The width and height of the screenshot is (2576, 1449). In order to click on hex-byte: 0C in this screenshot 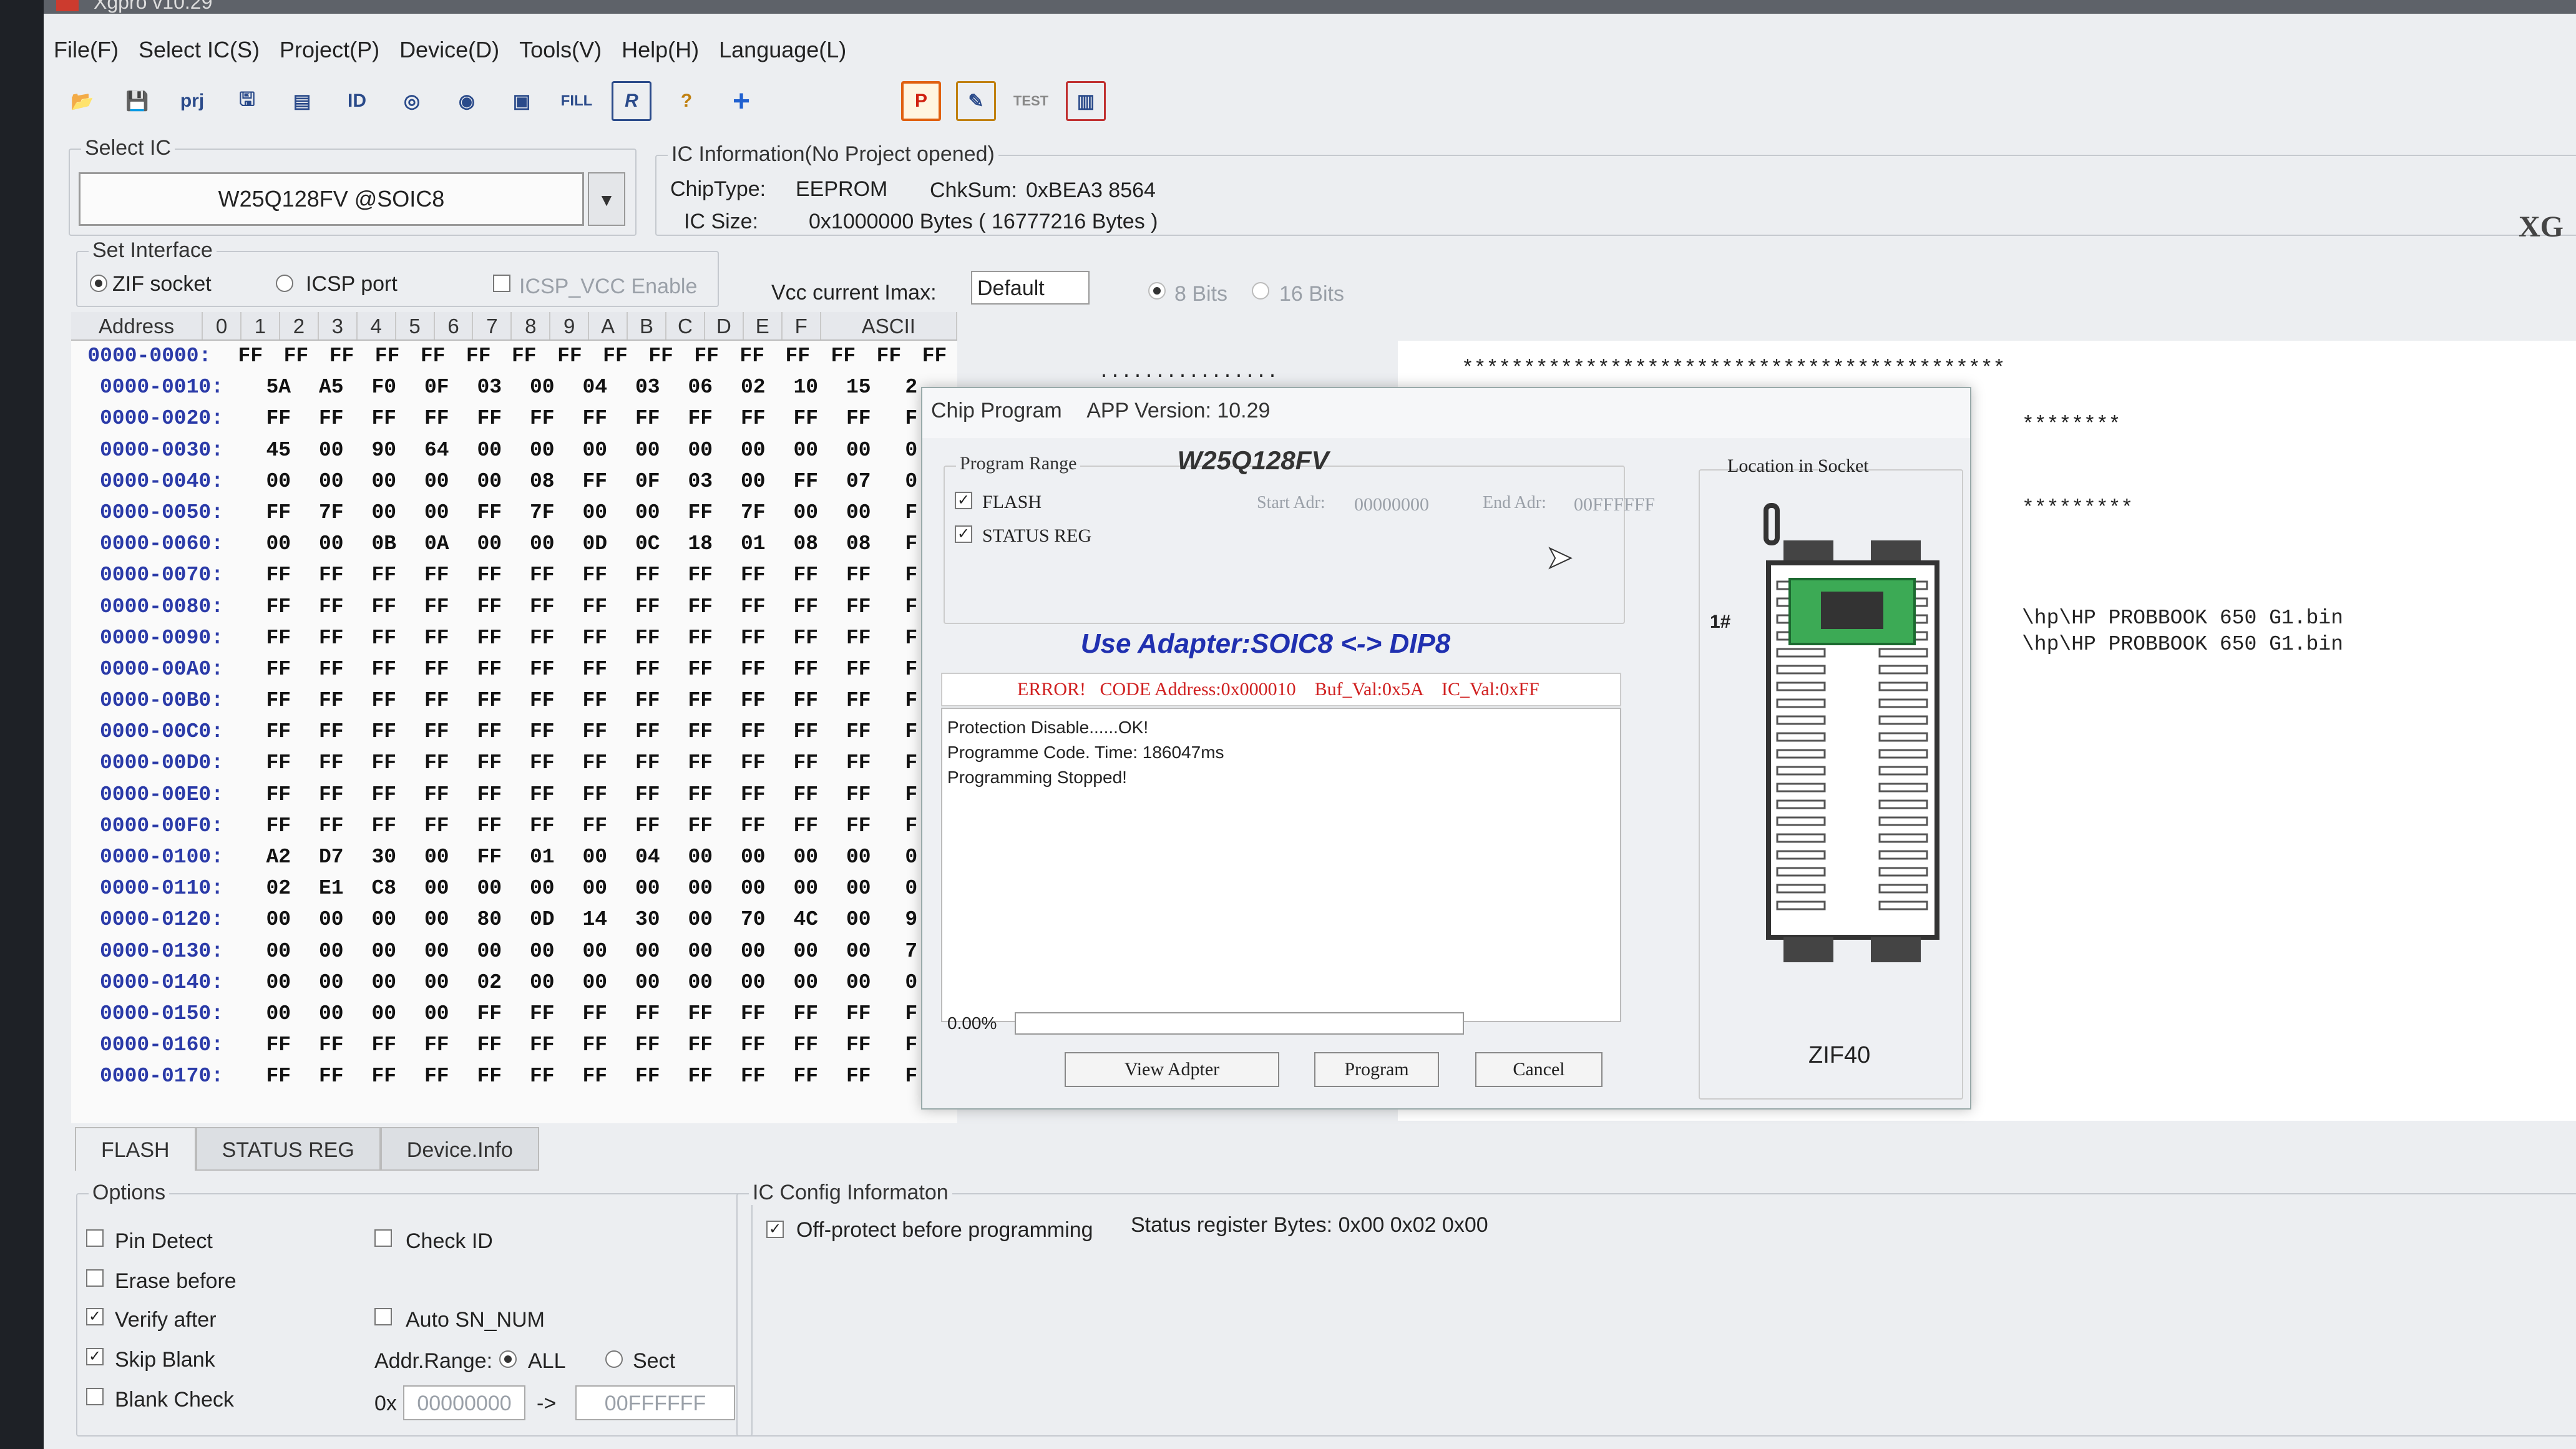, I will do `click(648, 544)`.